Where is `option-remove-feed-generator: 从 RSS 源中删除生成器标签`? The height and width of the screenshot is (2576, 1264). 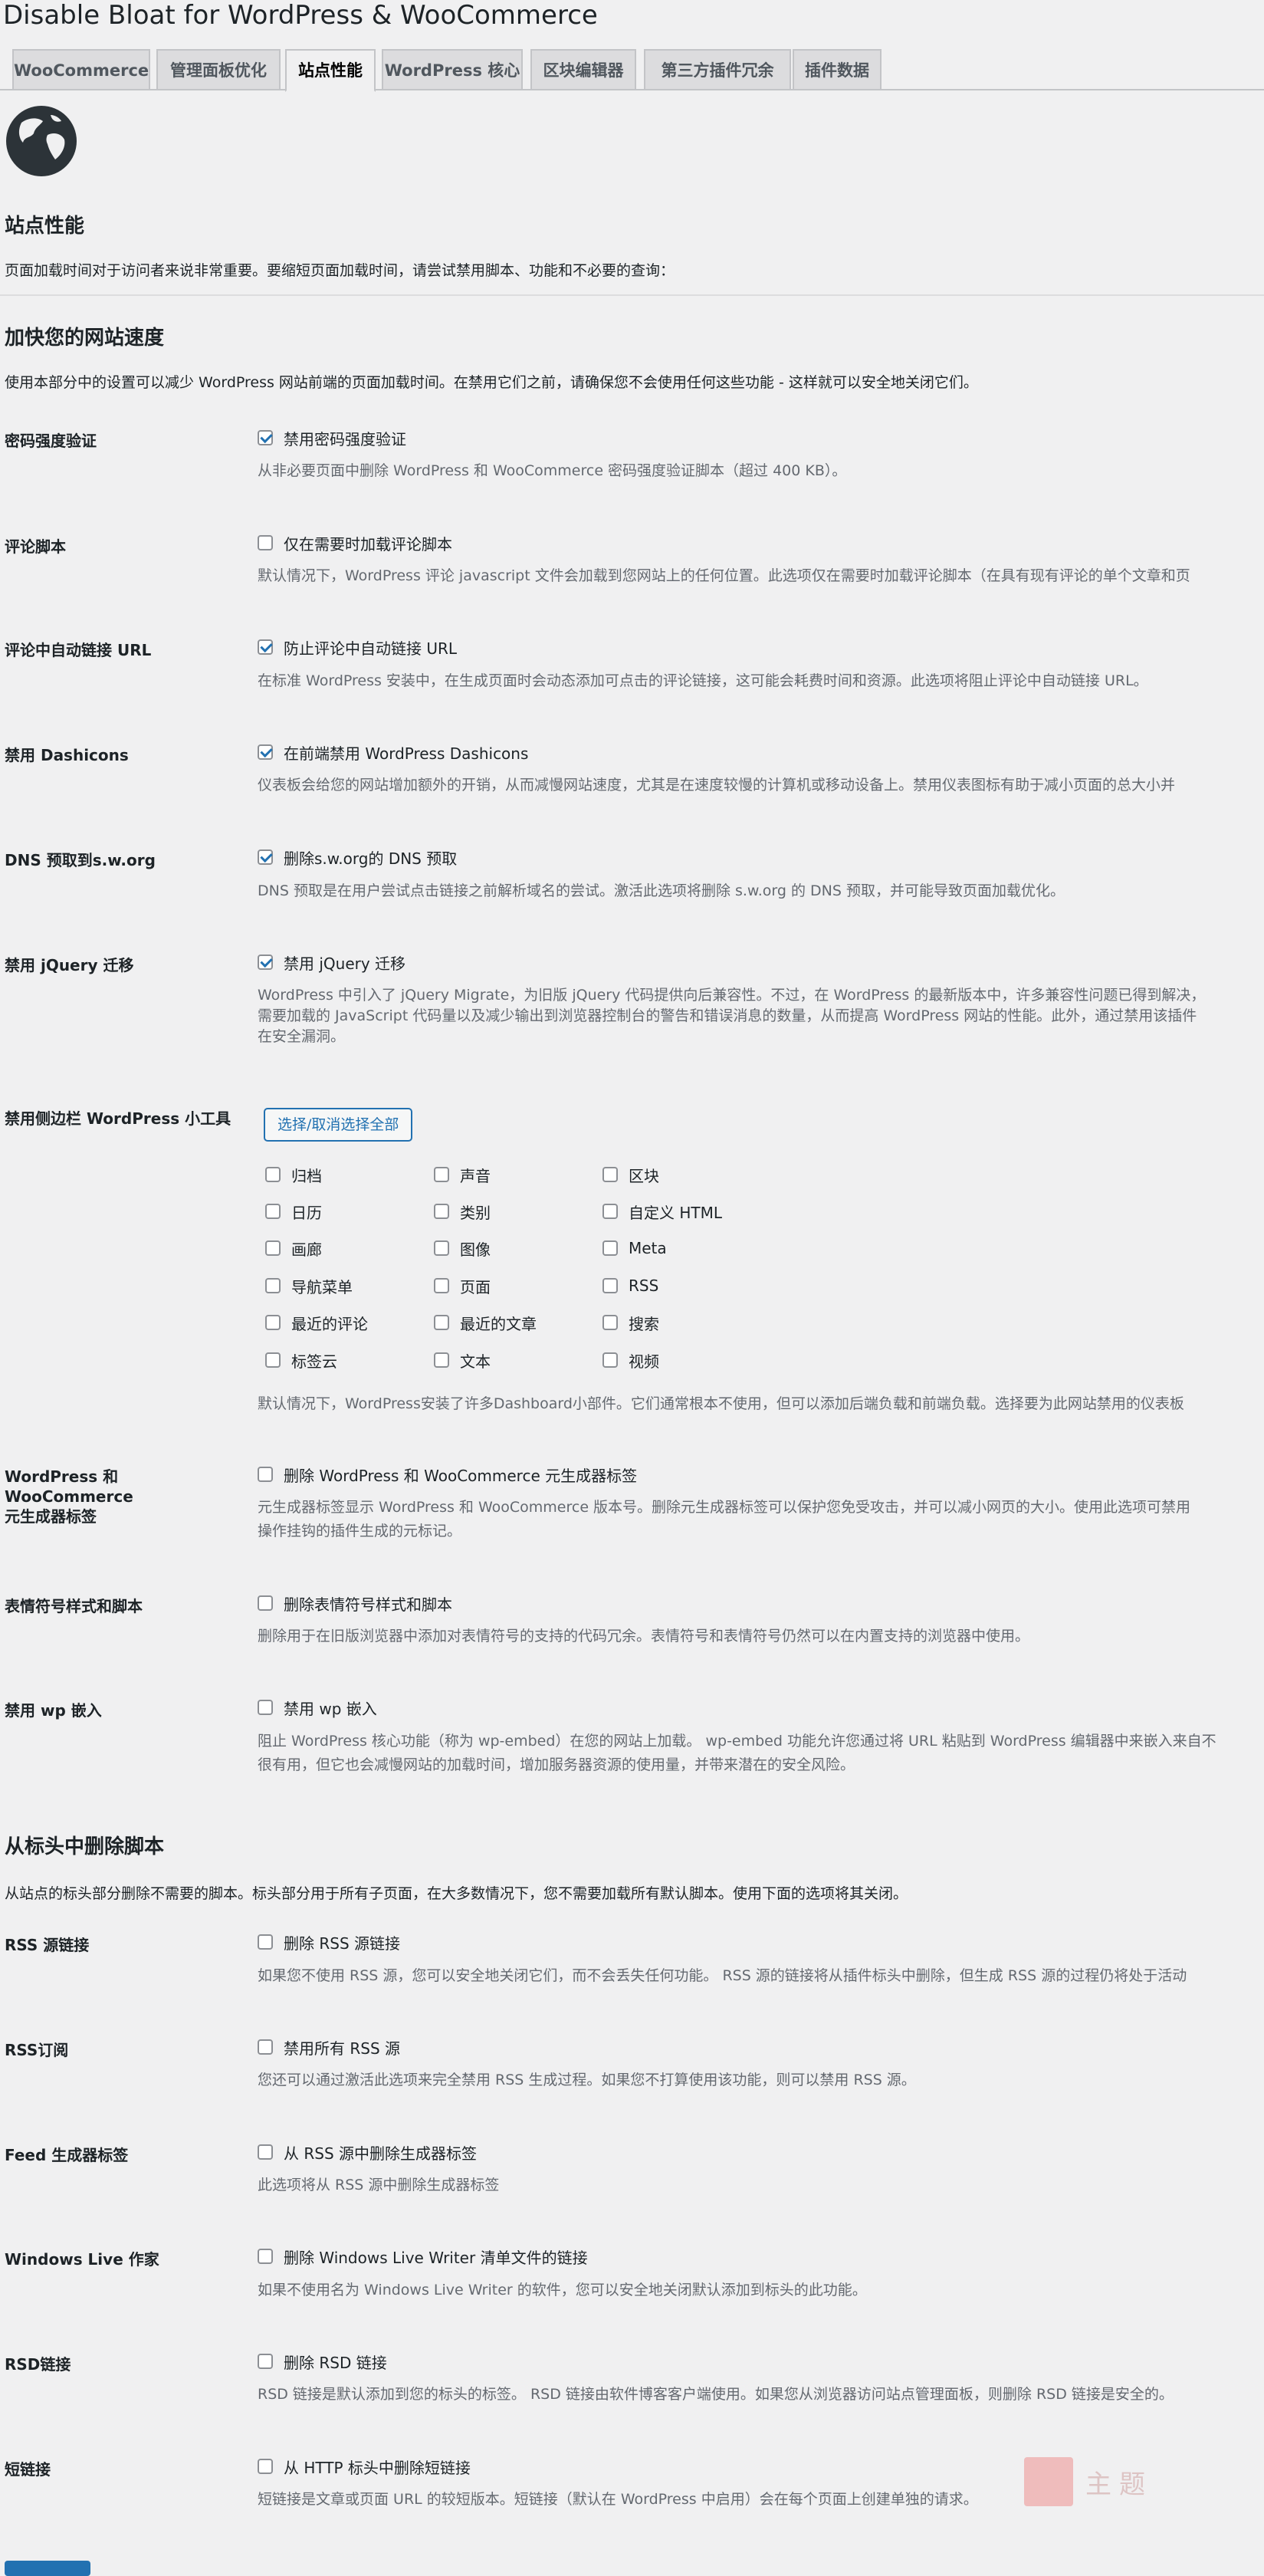 option-remove-feed-generator: 从 RSS 源中删除生成器标签 is located at coordinates (367, 2152).